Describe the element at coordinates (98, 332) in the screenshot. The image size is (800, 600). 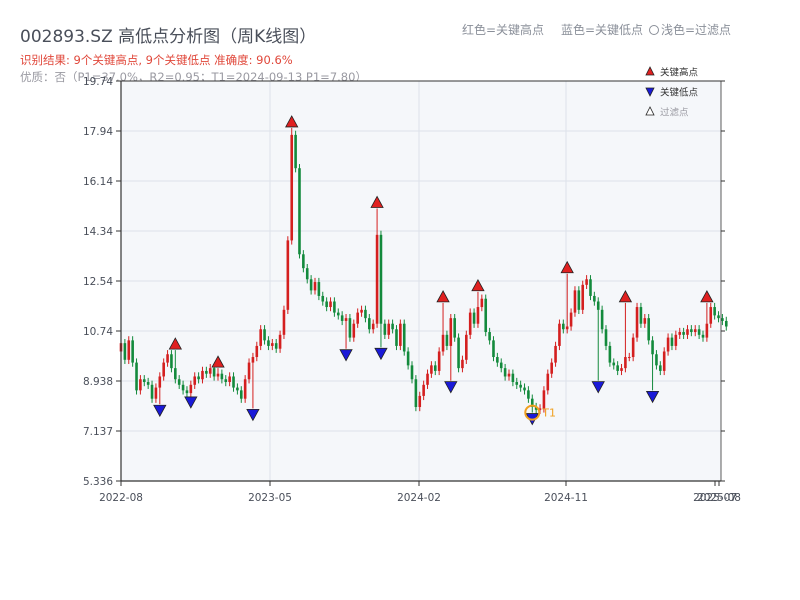
I see `y-tick-label: 10.74` at that location.